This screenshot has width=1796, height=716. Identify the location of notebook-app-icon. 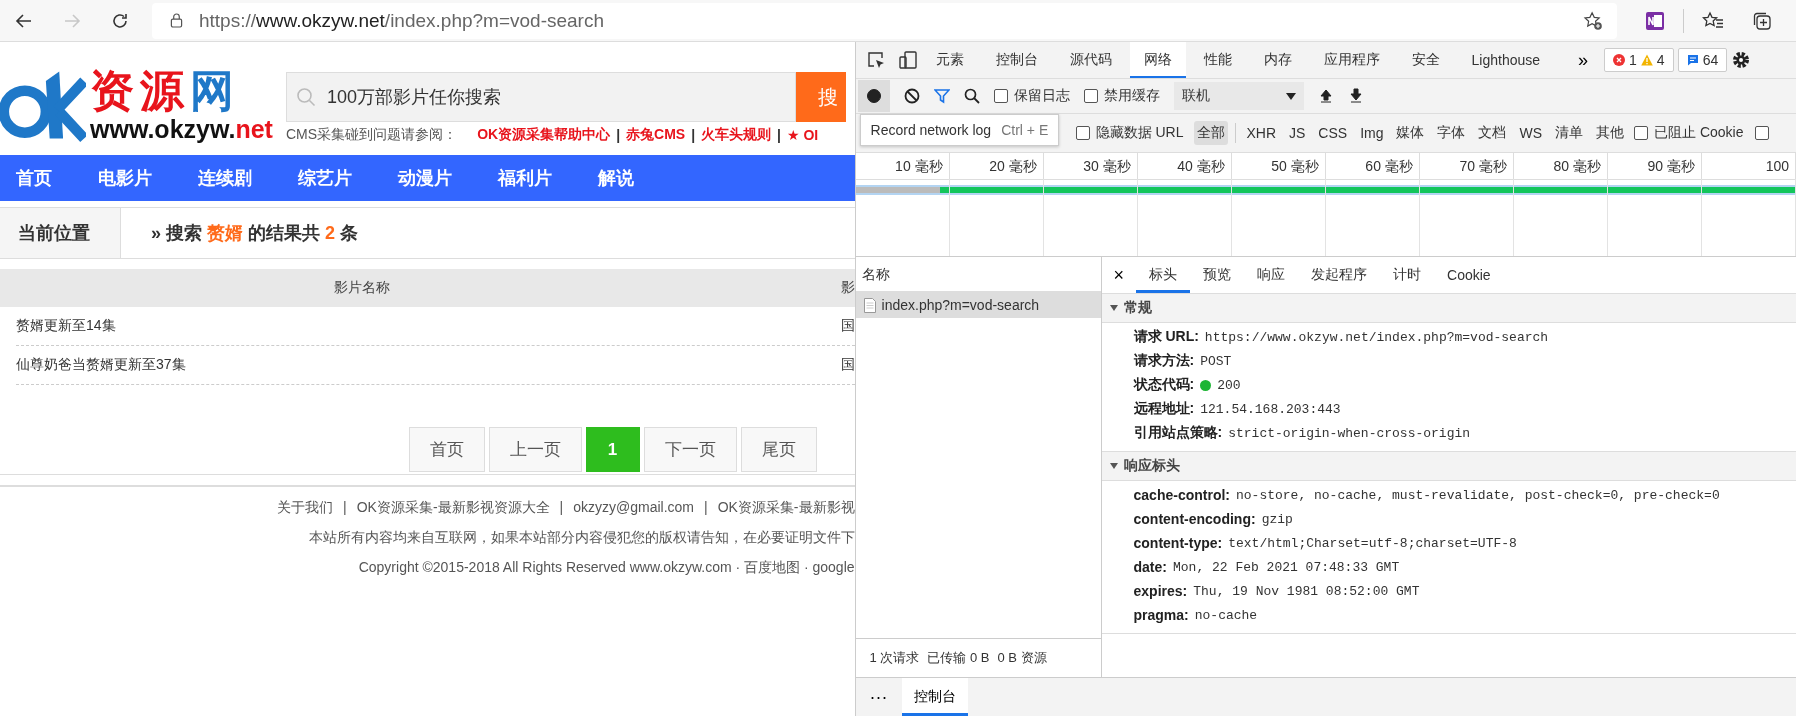
(1655, 20).